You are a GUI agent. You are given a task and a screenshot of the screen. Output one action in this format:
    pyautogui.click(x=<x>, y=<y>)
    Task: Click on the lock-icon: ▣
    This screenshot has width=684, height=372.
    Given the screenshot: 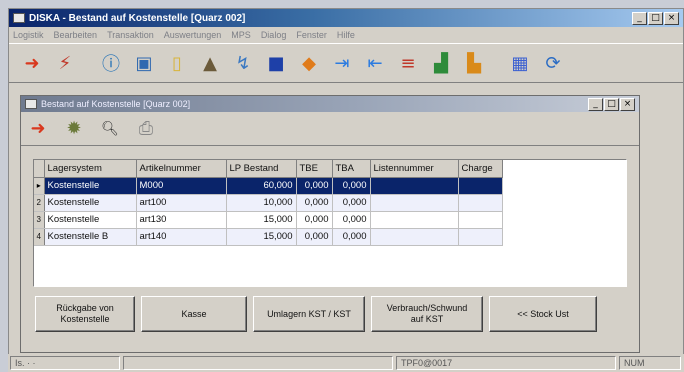 What is the action you would take?
    pyautogui.click(x=144, y=63)
    